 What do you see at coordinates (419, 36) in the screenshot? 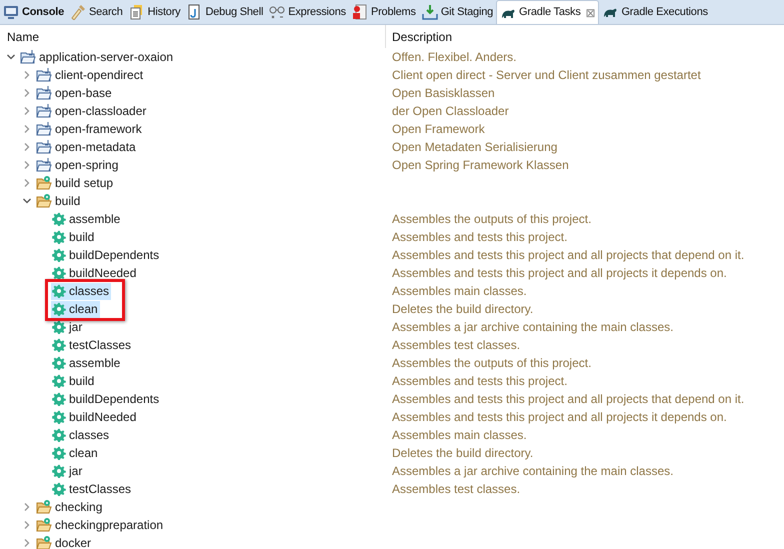
I see `column-header: Description` at bounding box center [419, 36].